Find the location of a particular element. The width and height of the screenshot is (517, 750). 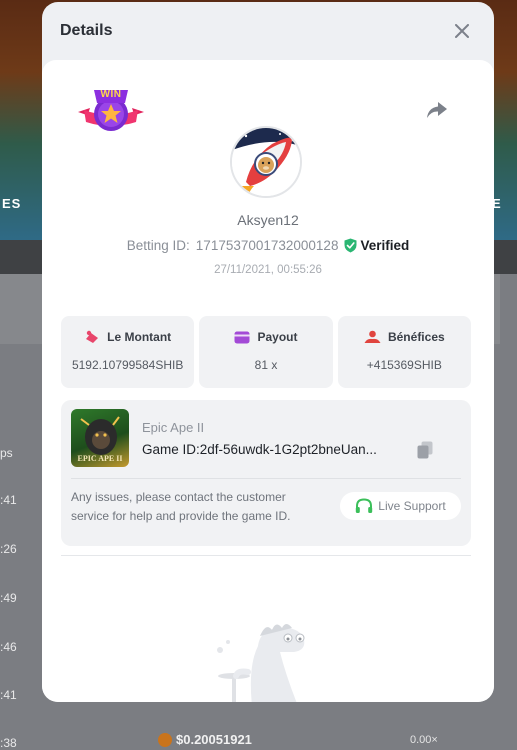

share-icon is located at coordinates (437, 110).